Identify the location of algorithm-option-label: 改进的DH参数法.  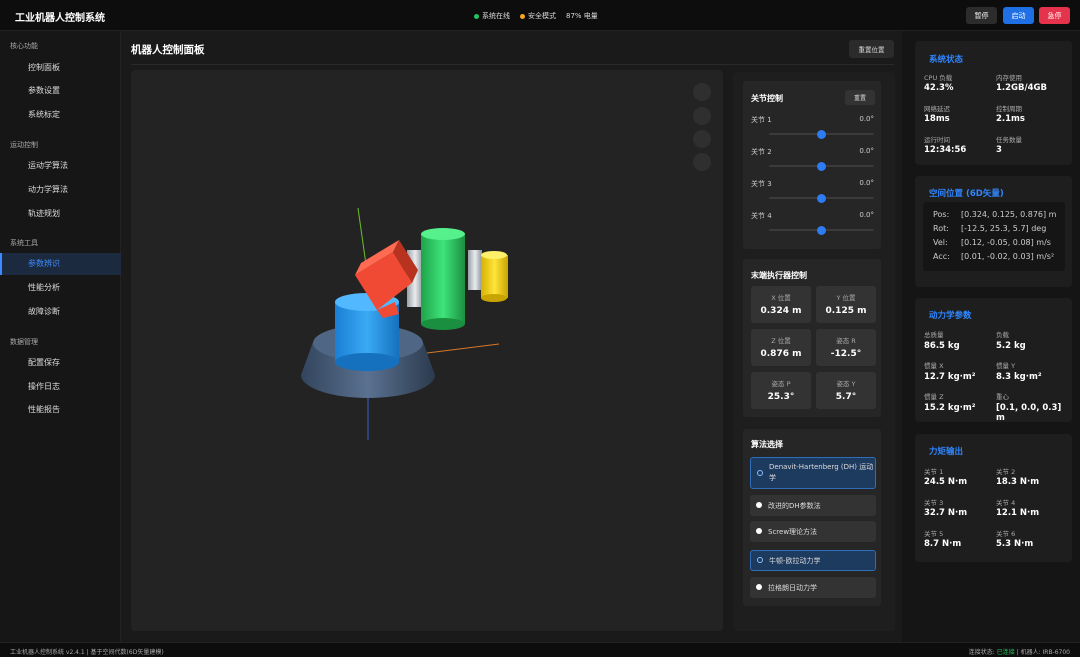
(794, 505).